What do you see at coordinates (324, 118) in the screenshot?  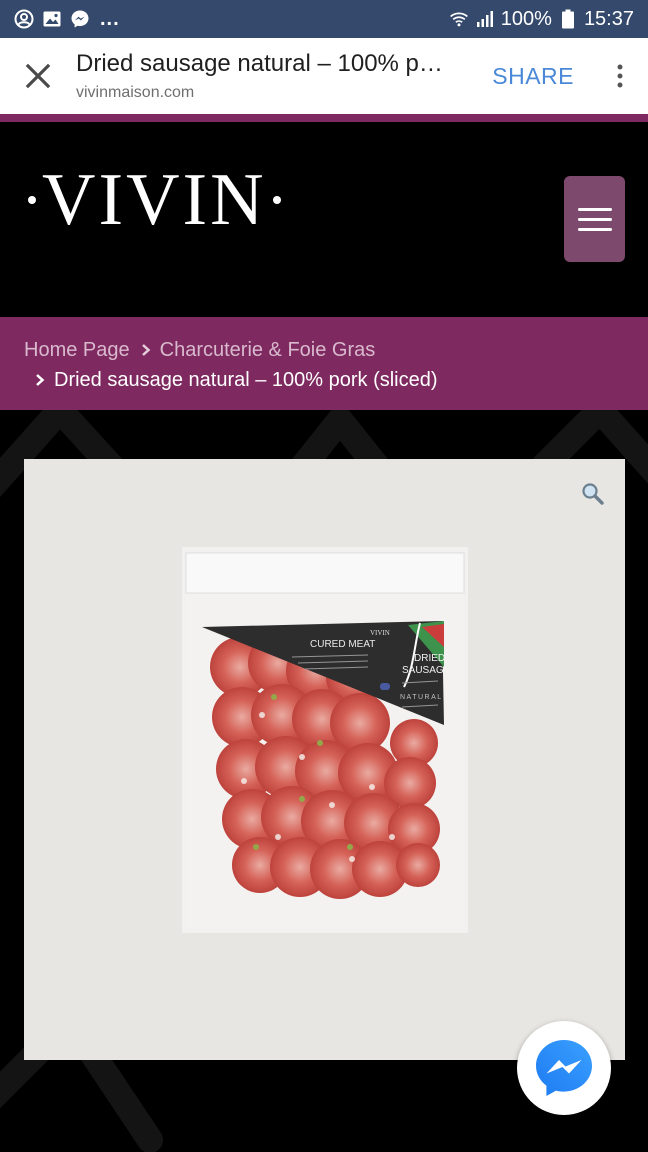 I see `accent-strip` at bounding box center [324, 118].